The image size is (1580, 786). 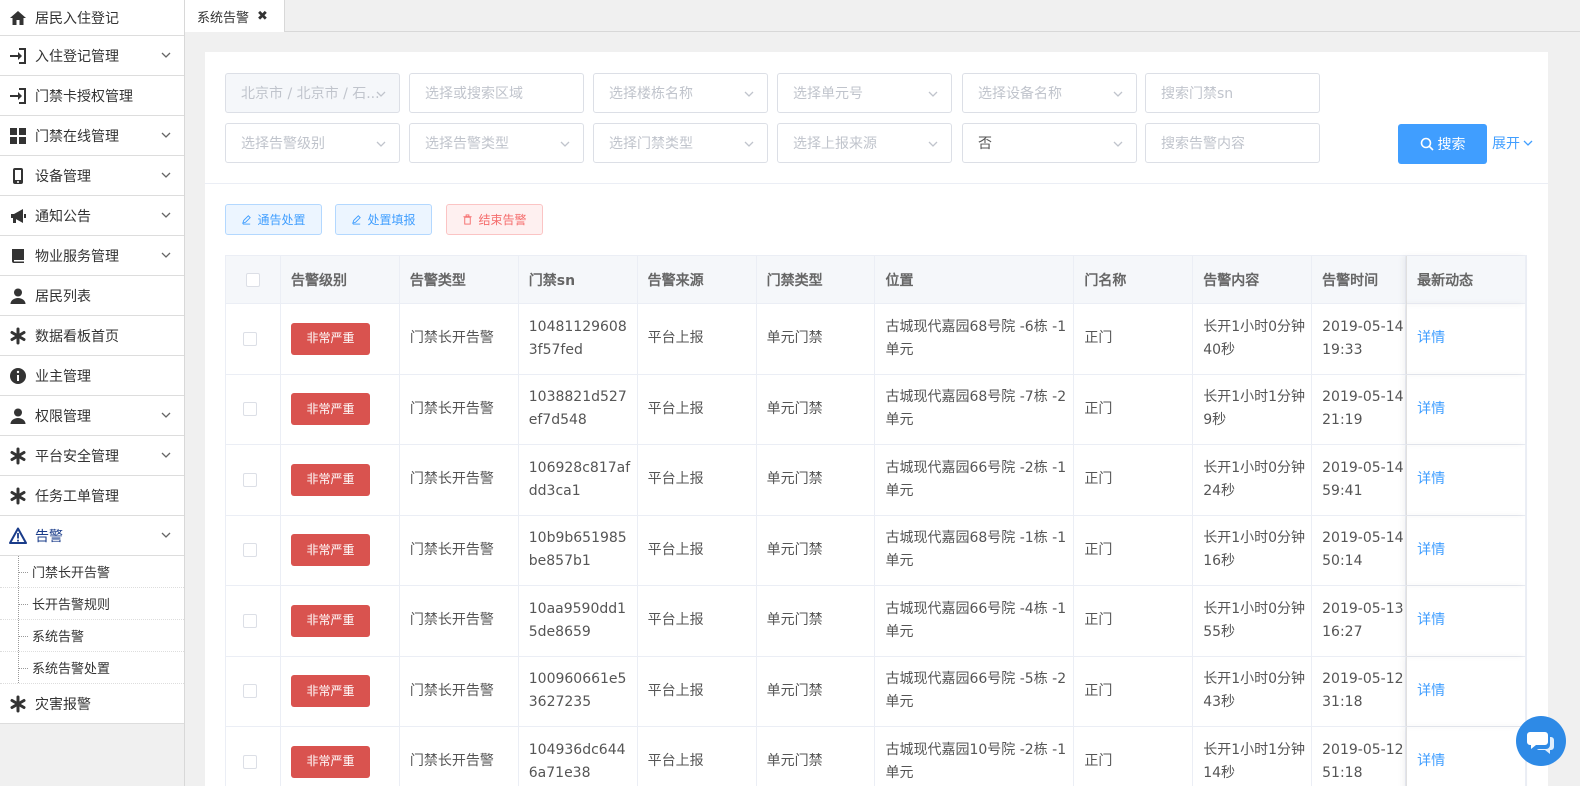 What do you see at coordinates (864, 93) in the screenshot?
I see `unit-select: 选择单元号` at bounding box center [864, 93].